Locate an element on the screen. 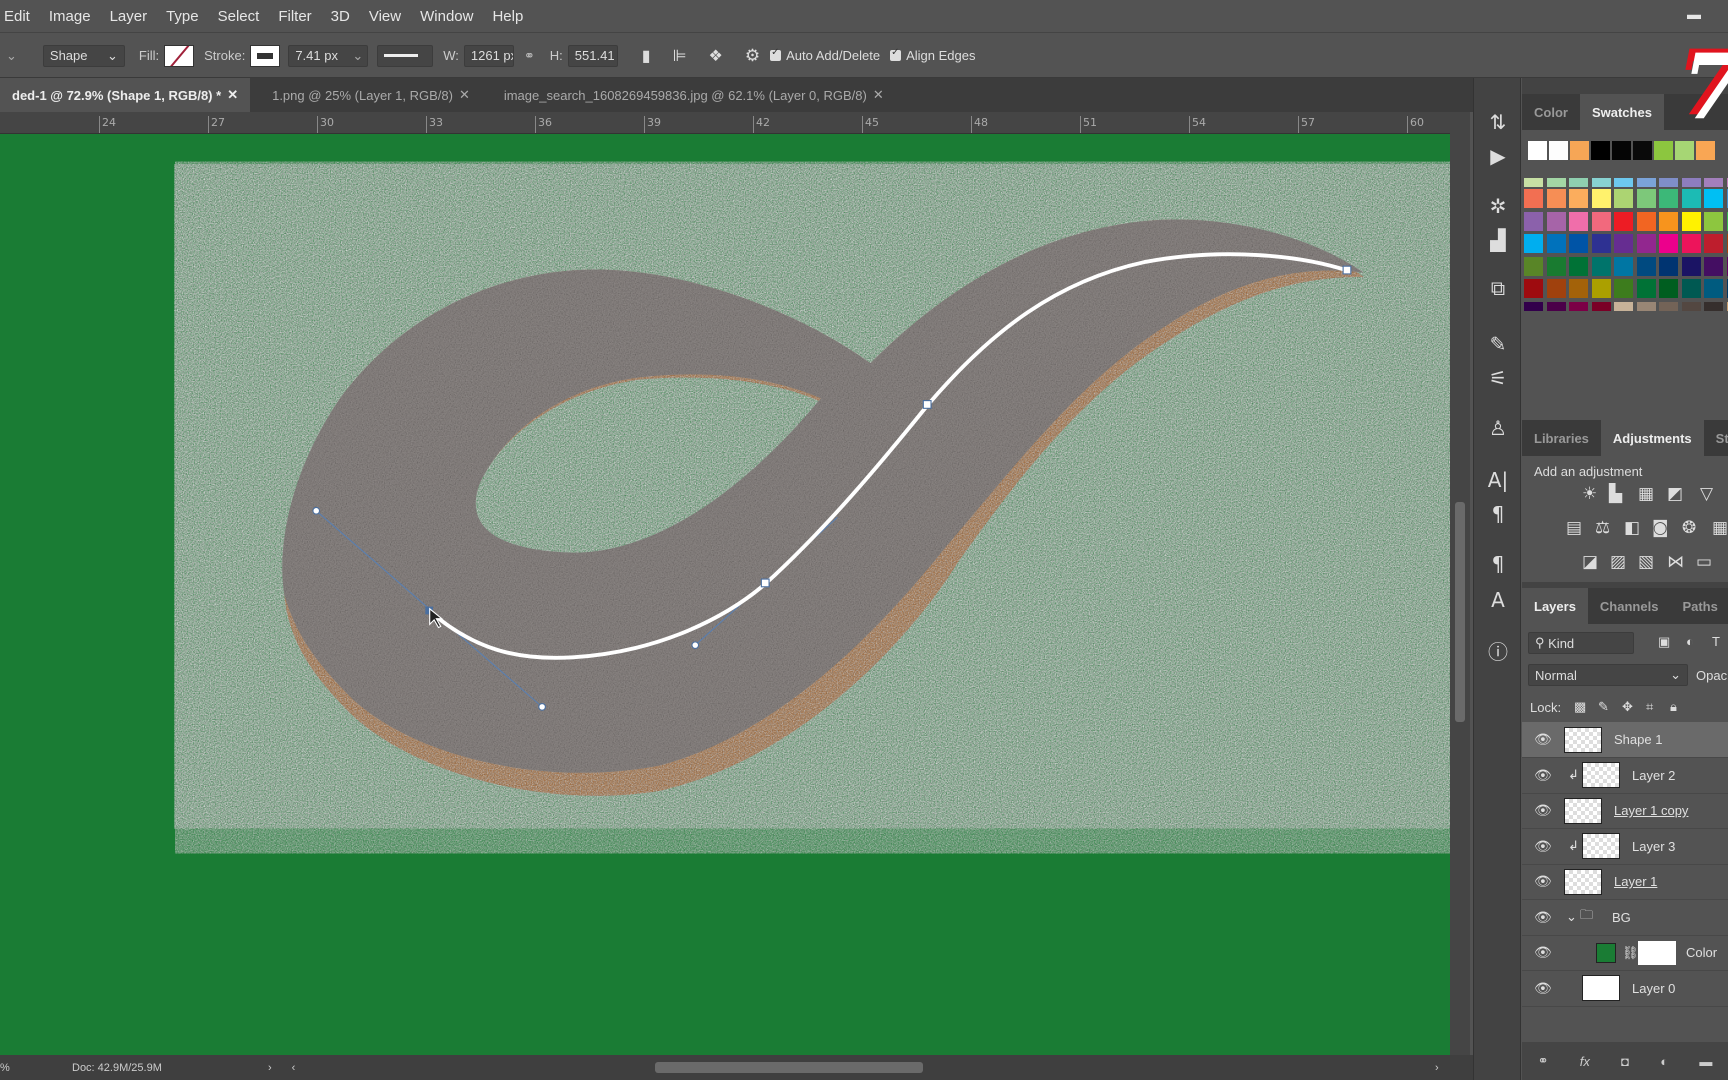  menu-3d: 3D is located at coordinates (340, 16).